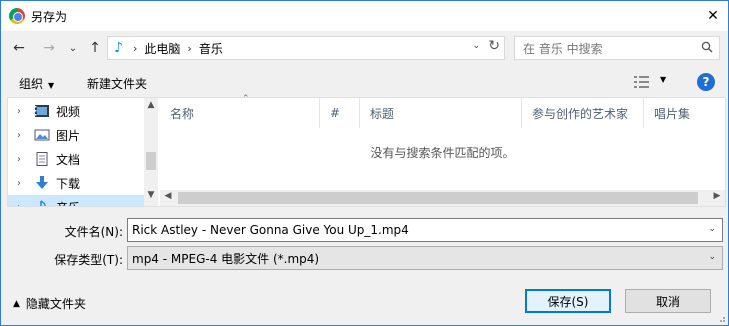 This screenshot has width=729, height=326. What do you see at coordinates (717, 198) in the screenshot?
I see `scroll-right-icon: ▶` at bounding box center [717, 198].